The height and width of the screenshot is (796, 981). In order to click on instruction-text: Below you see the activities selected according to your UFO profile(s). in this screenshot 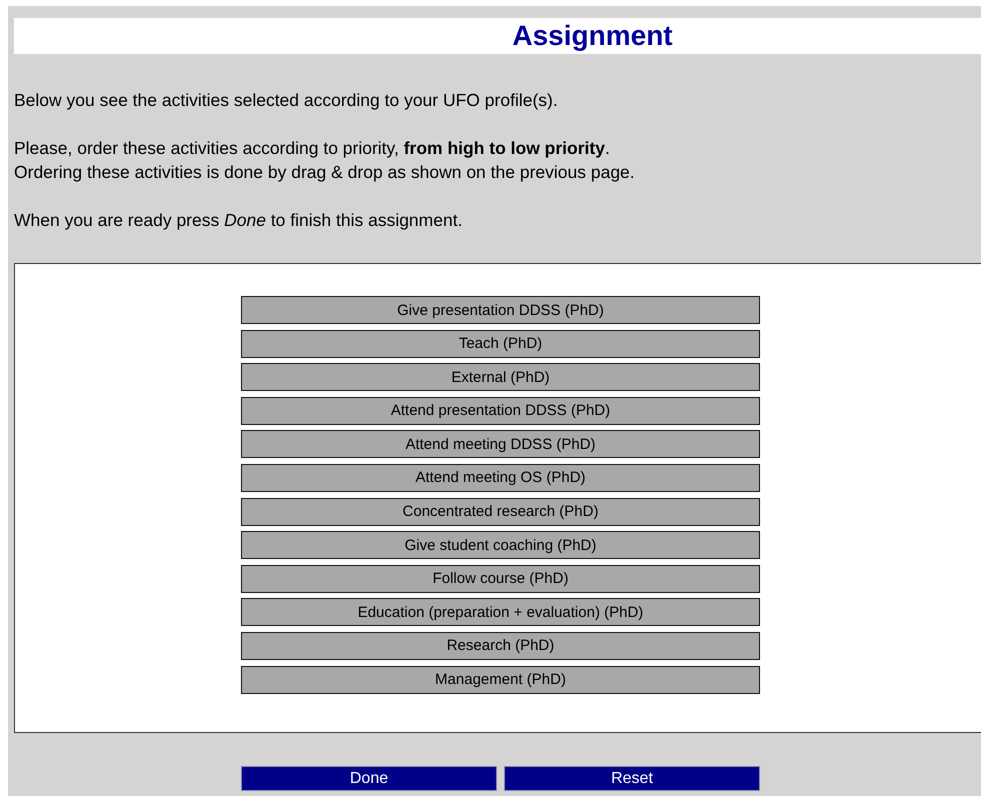, I will do `click(286, 100)`.